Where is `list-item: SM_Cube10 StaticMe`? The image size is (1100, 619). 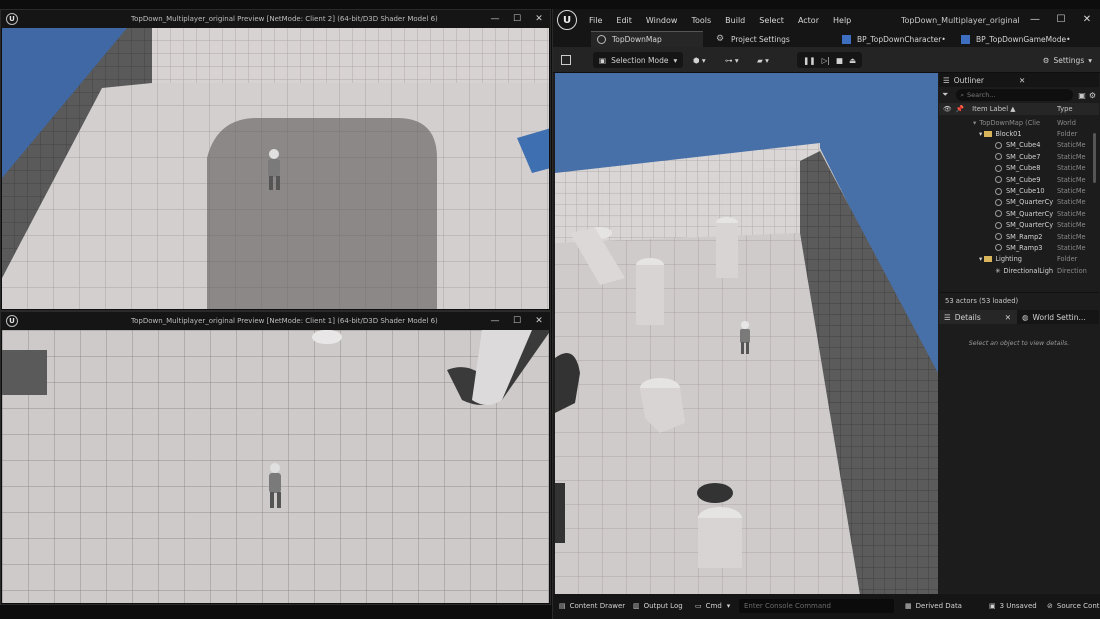
list-item: SM_Cube10 StaticMe is located at coordinates (1019, 190).